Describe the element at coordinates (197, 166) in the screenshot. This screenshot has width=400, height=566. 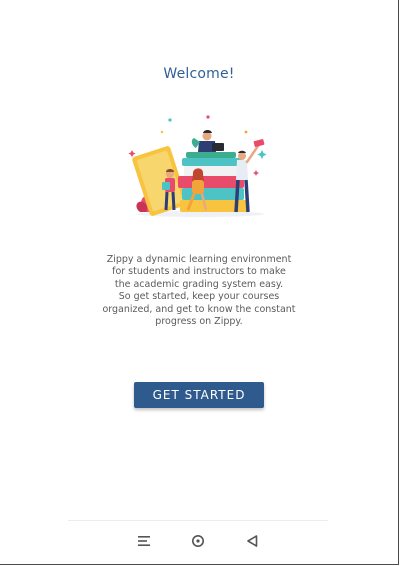
I see `students-books-illustration` at that location.